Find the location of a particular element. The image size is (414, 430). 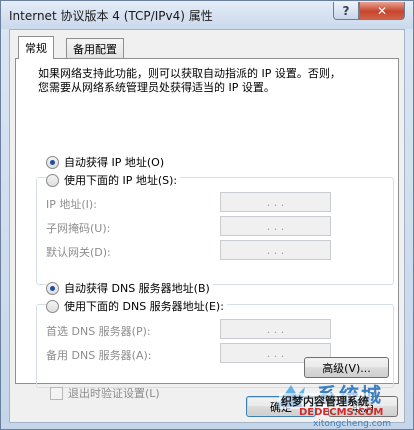

dns-auto-radio-row: 自动获得 DNS 服务器地址(B) is located at coordinates (129, 288).